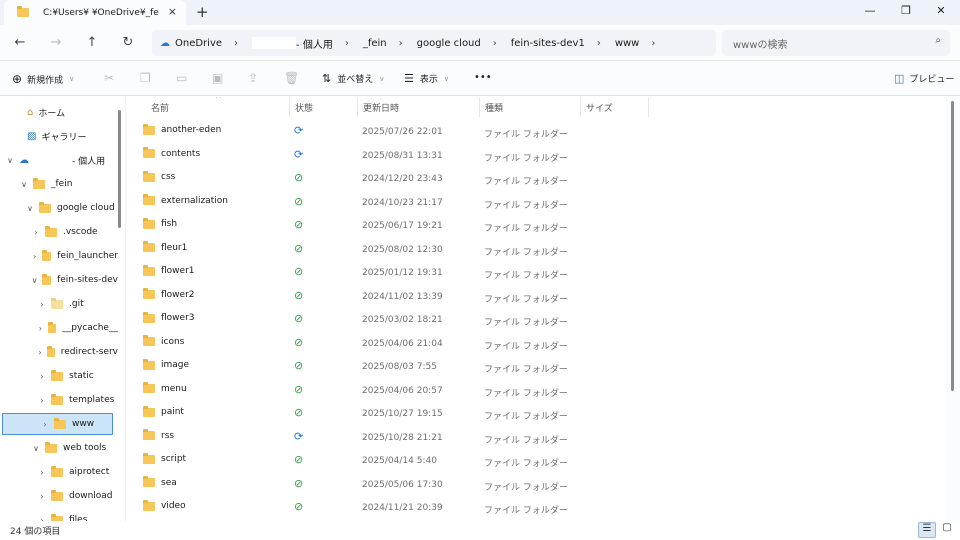 The image size is (960, 540). Describe the element at coordinates (59, 208) in the screenshot. I see `sidebar-item: ∨ google cloud` at that location.